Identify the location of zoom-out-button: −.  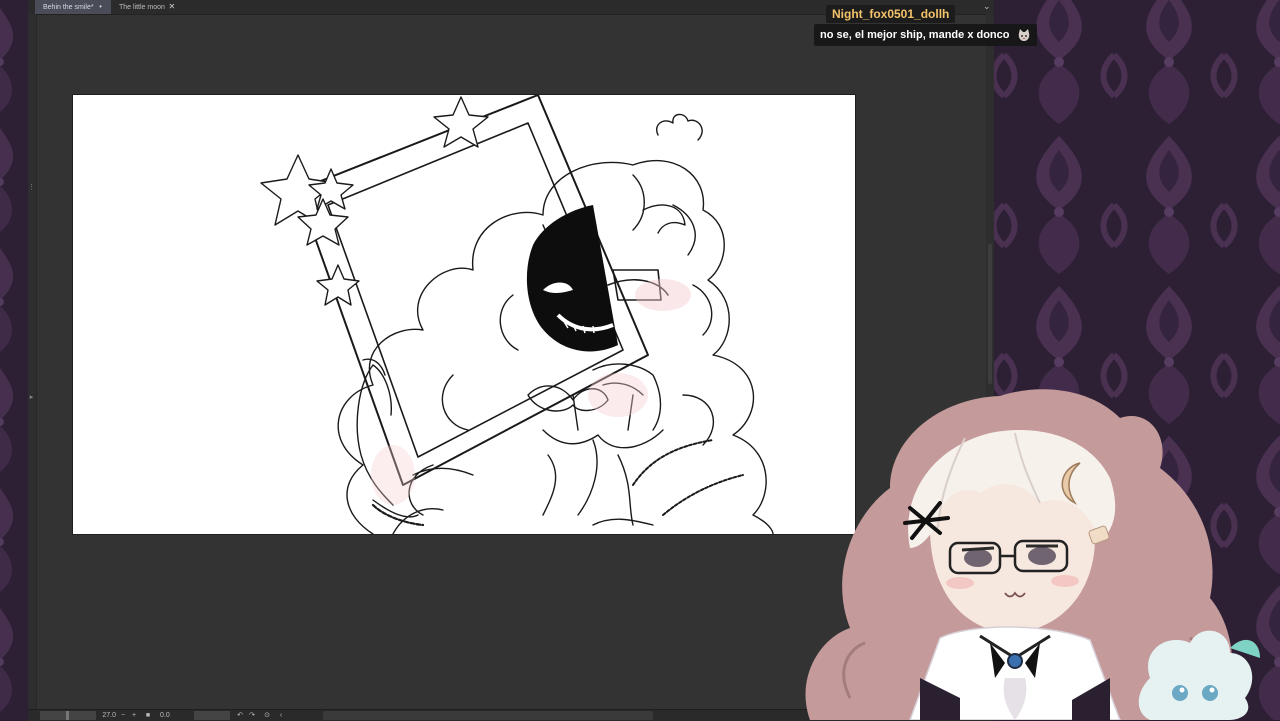
(123, 715).